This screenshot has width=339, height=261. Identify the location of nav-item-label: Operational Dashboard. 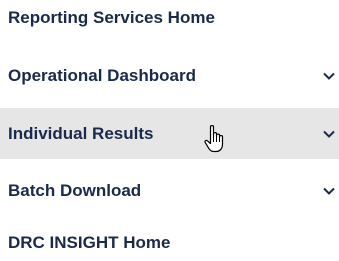
(102, 75).